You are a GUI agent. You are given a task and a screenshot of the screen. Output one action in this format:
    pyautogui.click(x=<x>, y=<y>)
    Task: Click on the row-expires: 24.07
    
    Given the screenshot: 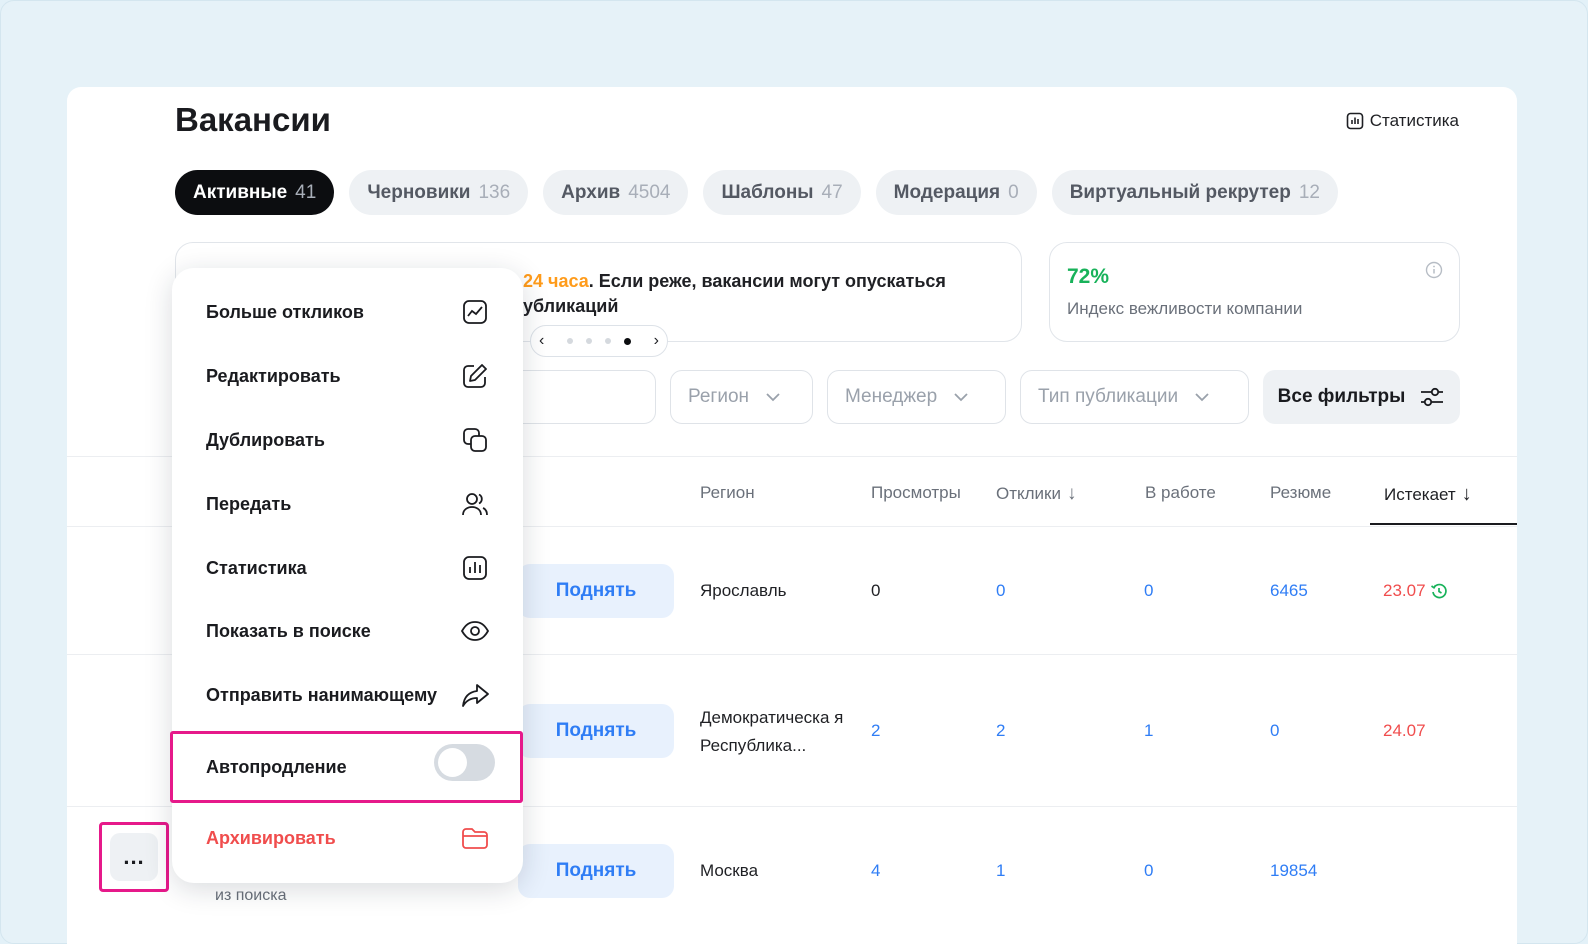 What is the action you would take?
    pyautogui.click(x=1404, y=730)
    